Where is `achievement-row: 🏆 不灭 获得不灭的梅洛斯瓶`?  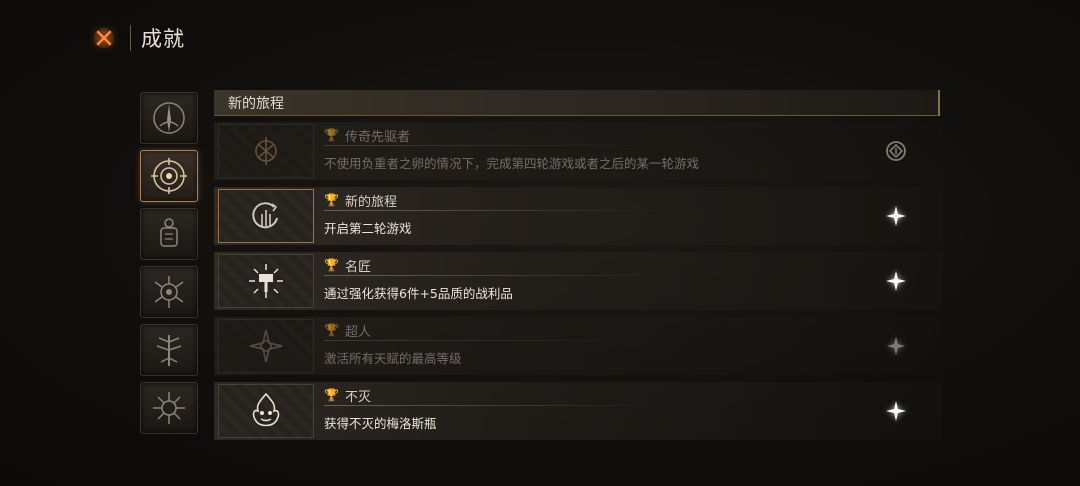 achievement-row: 🏆 不灭 获得不灭的梅洛斯瓶 is located at coordinates (578, 411).